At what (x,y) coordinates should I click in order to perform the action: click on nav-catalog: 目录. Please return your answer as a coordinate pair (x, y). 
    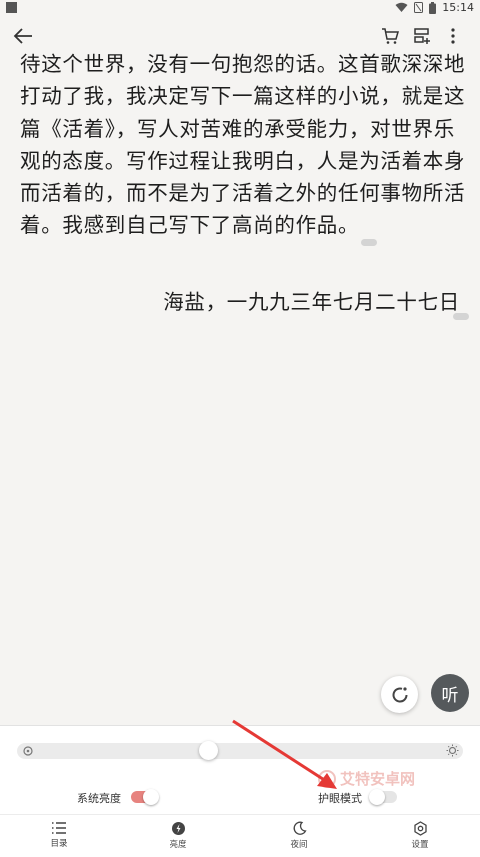
    Looking at the image, I should click on (59, 833).